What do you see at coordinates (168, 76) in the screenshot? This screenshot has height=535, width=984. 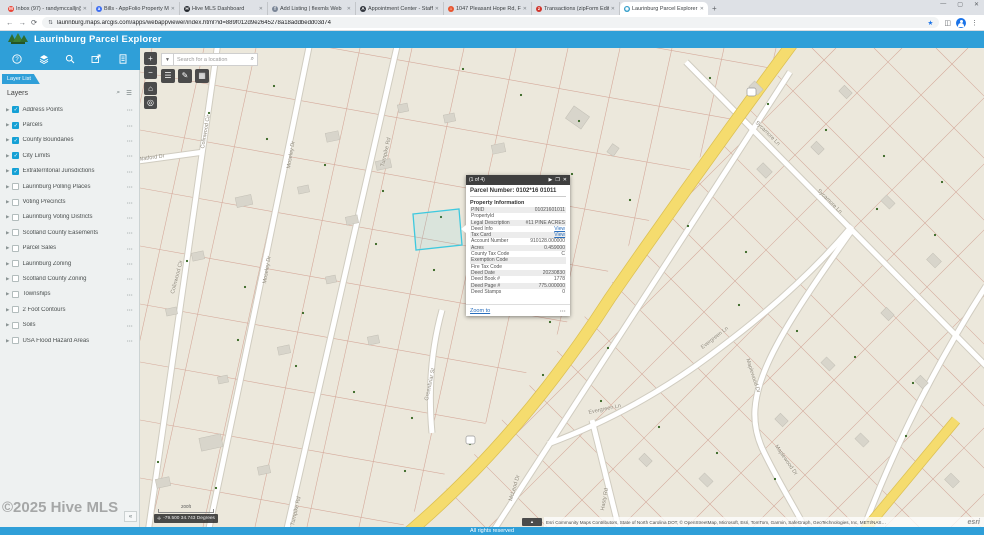 I see `legend-button: ☰` at bounding box center [168, 76].